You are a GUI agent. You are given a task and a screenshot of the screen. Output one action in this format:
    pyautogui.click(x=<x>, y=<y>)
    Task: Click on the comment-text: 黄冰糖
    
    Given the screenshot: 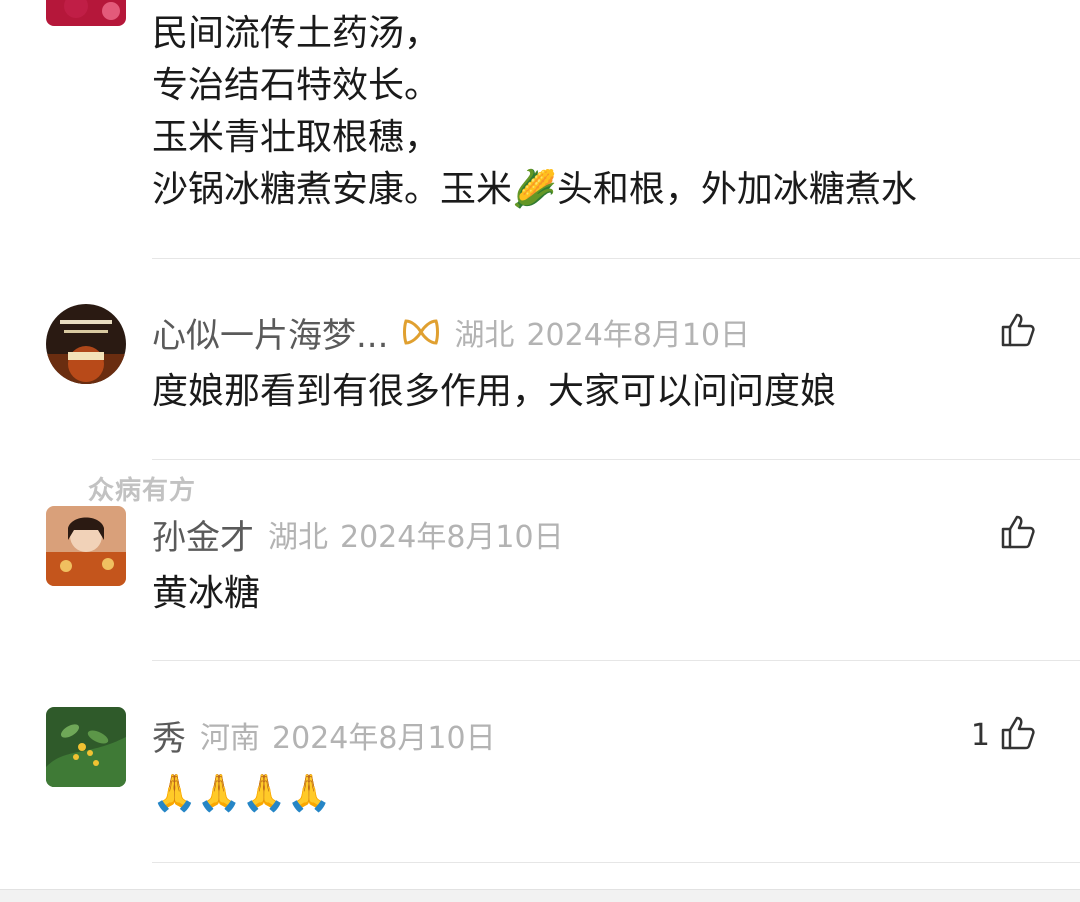 What is the action you would take?
    pyautogui.click(x=206, y=593)
    